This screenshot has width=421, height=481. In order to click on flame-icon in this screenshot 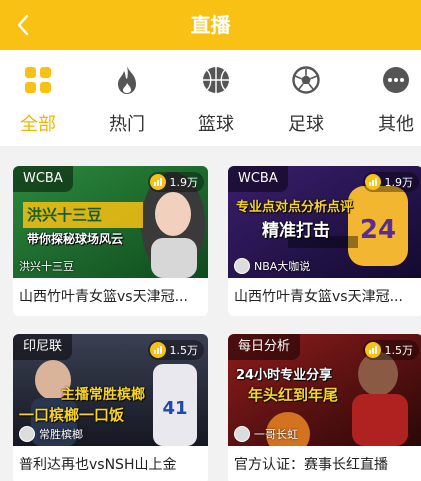, I will do `click(127, 80)`.